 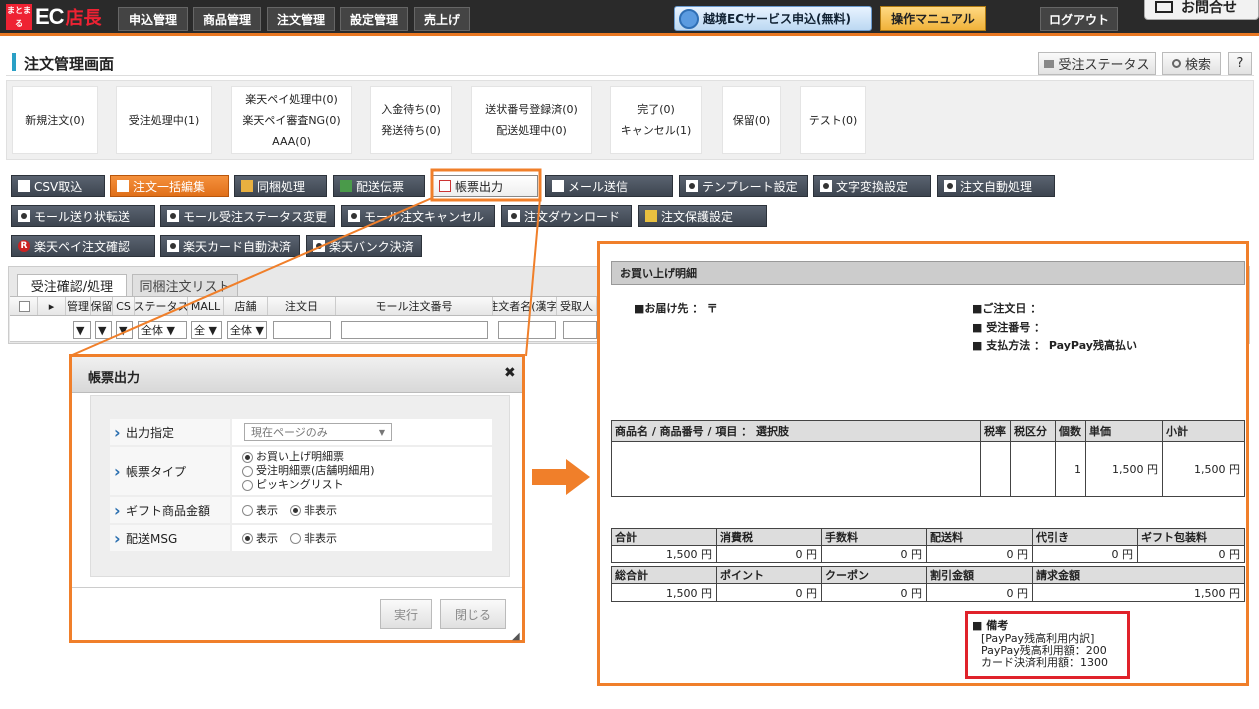 What do you see at coordinates (527, 330) in the screenshot?
I see `filter-orderer` at bounding box center [527, 330].